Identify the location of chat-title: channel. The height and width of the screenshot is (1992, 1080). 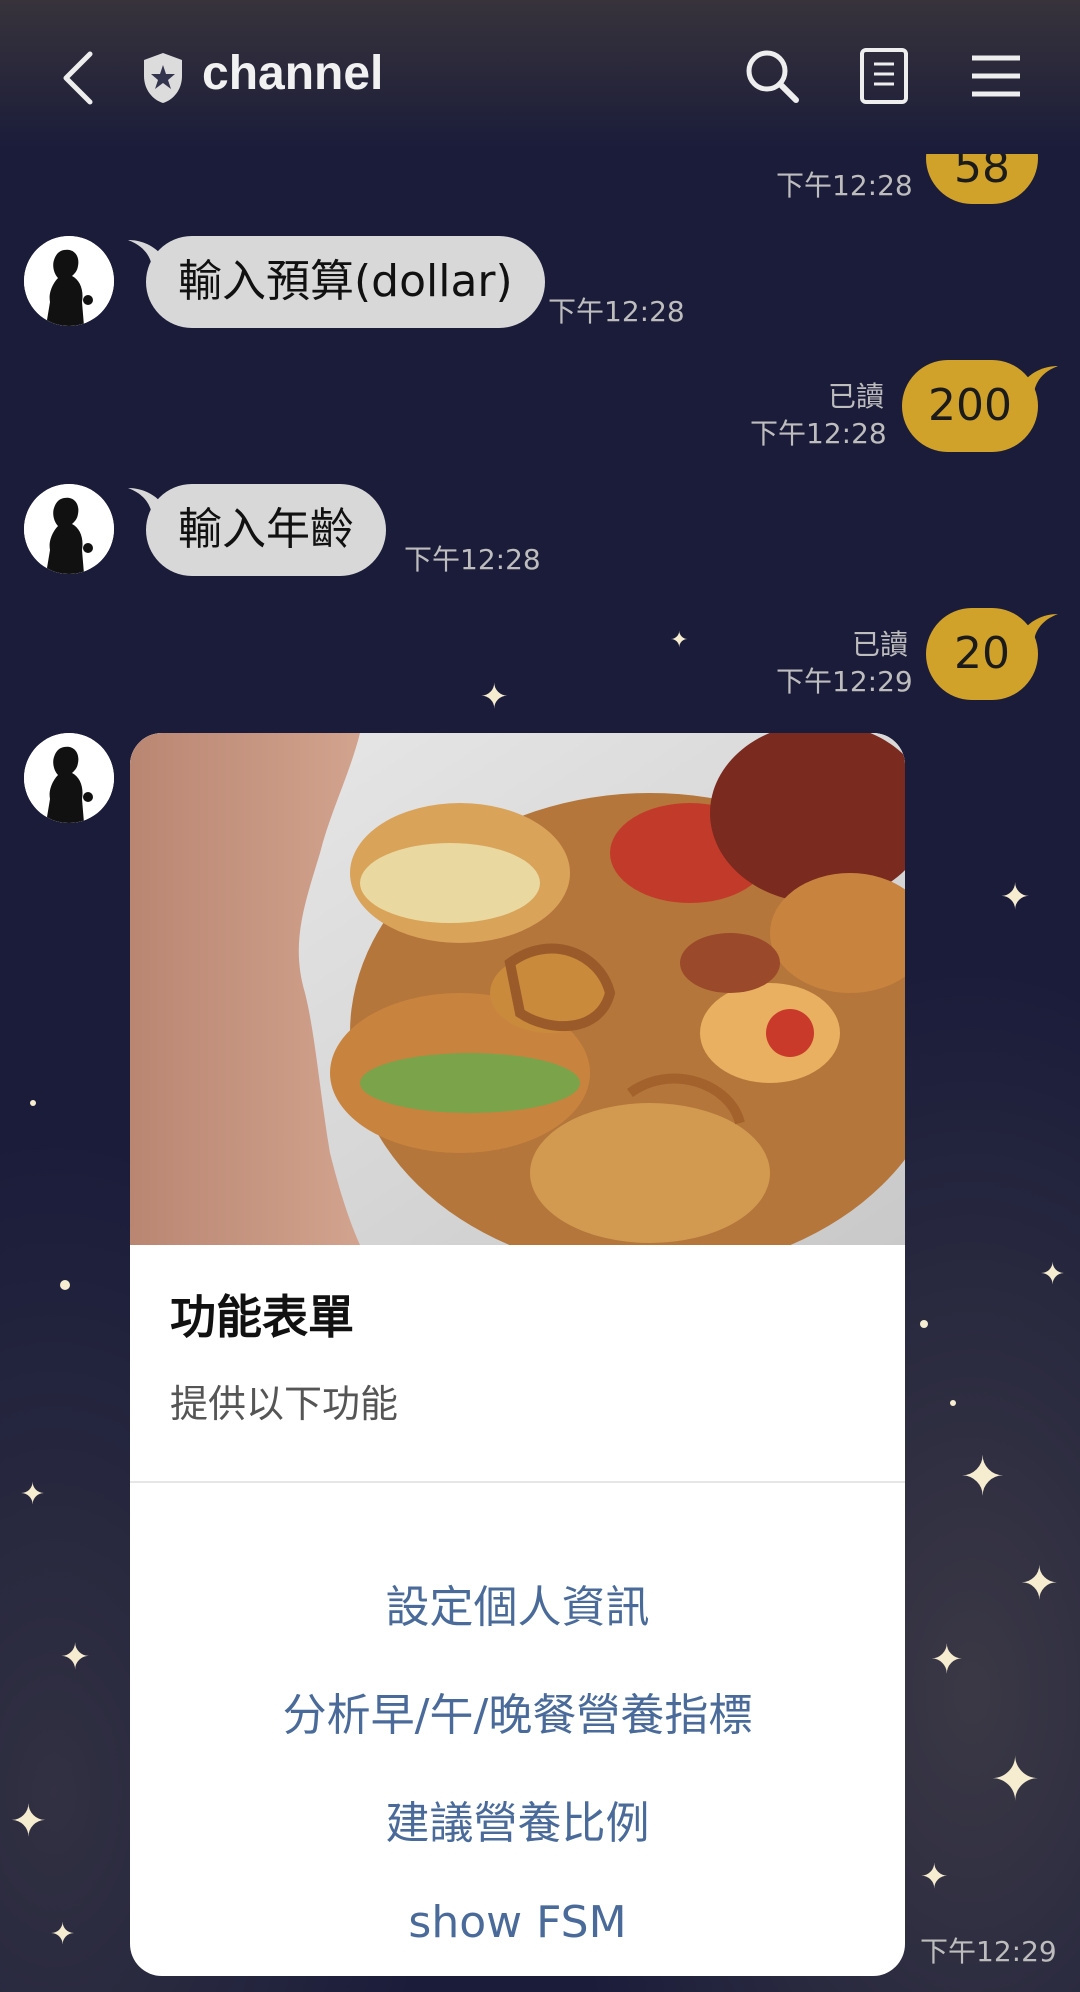
(293, 73).